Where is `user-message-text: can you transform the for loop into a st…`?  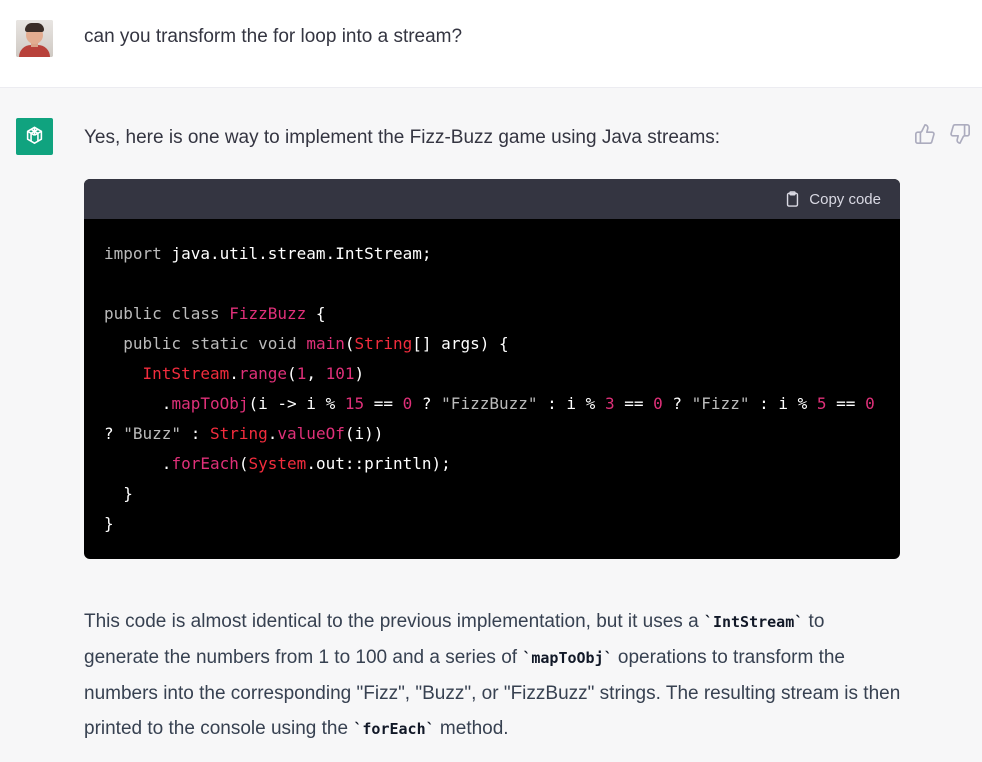 user-message-text: can you transform the for loop into a st… is located at coordinates (273, 36).